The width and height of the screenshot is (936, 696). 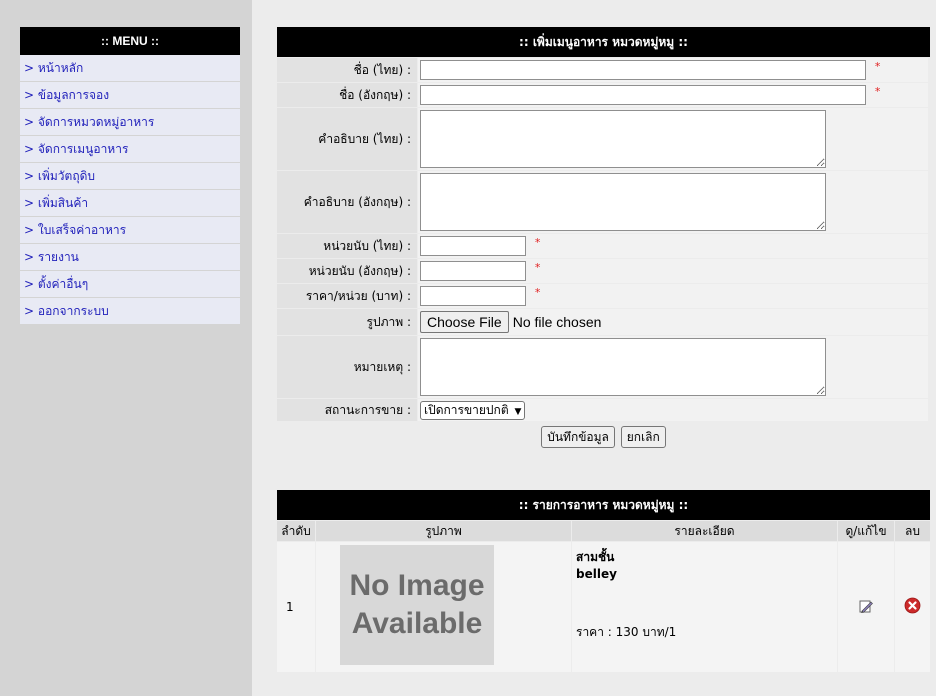 What do you see at coordinates (473, 246) in the screenshot?
I see `unit-th-field` at bounding box center [473, 246].